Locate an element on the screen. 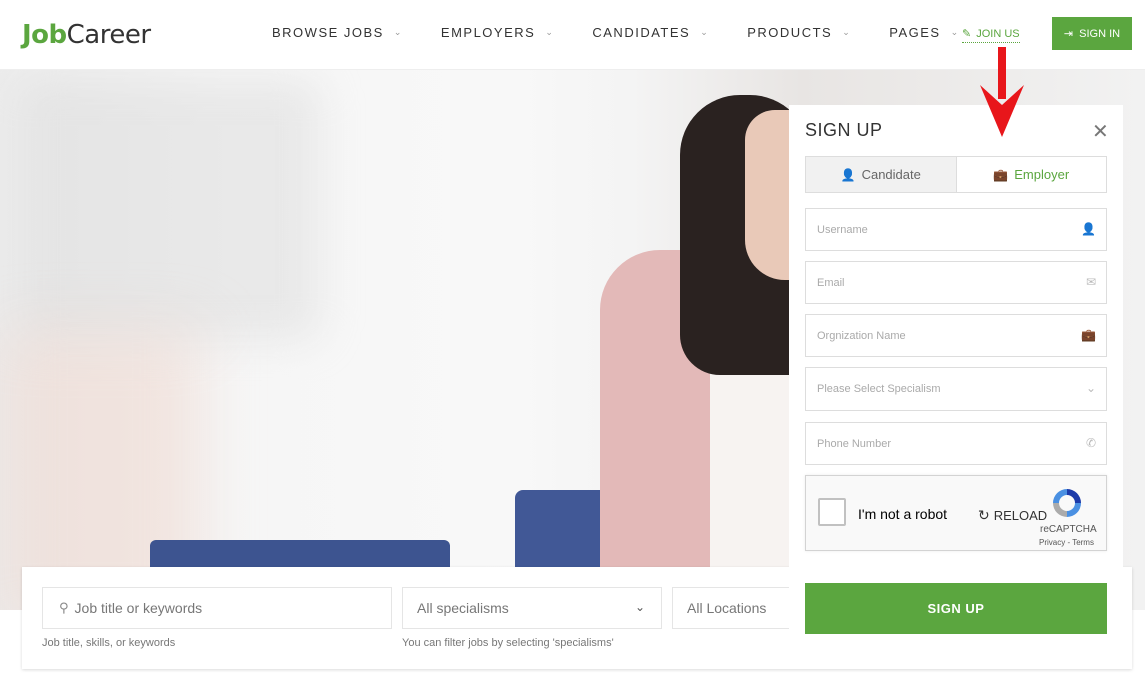  nav-candidates: CANDIDATES ⌄ is located at coordinates (650, 32).